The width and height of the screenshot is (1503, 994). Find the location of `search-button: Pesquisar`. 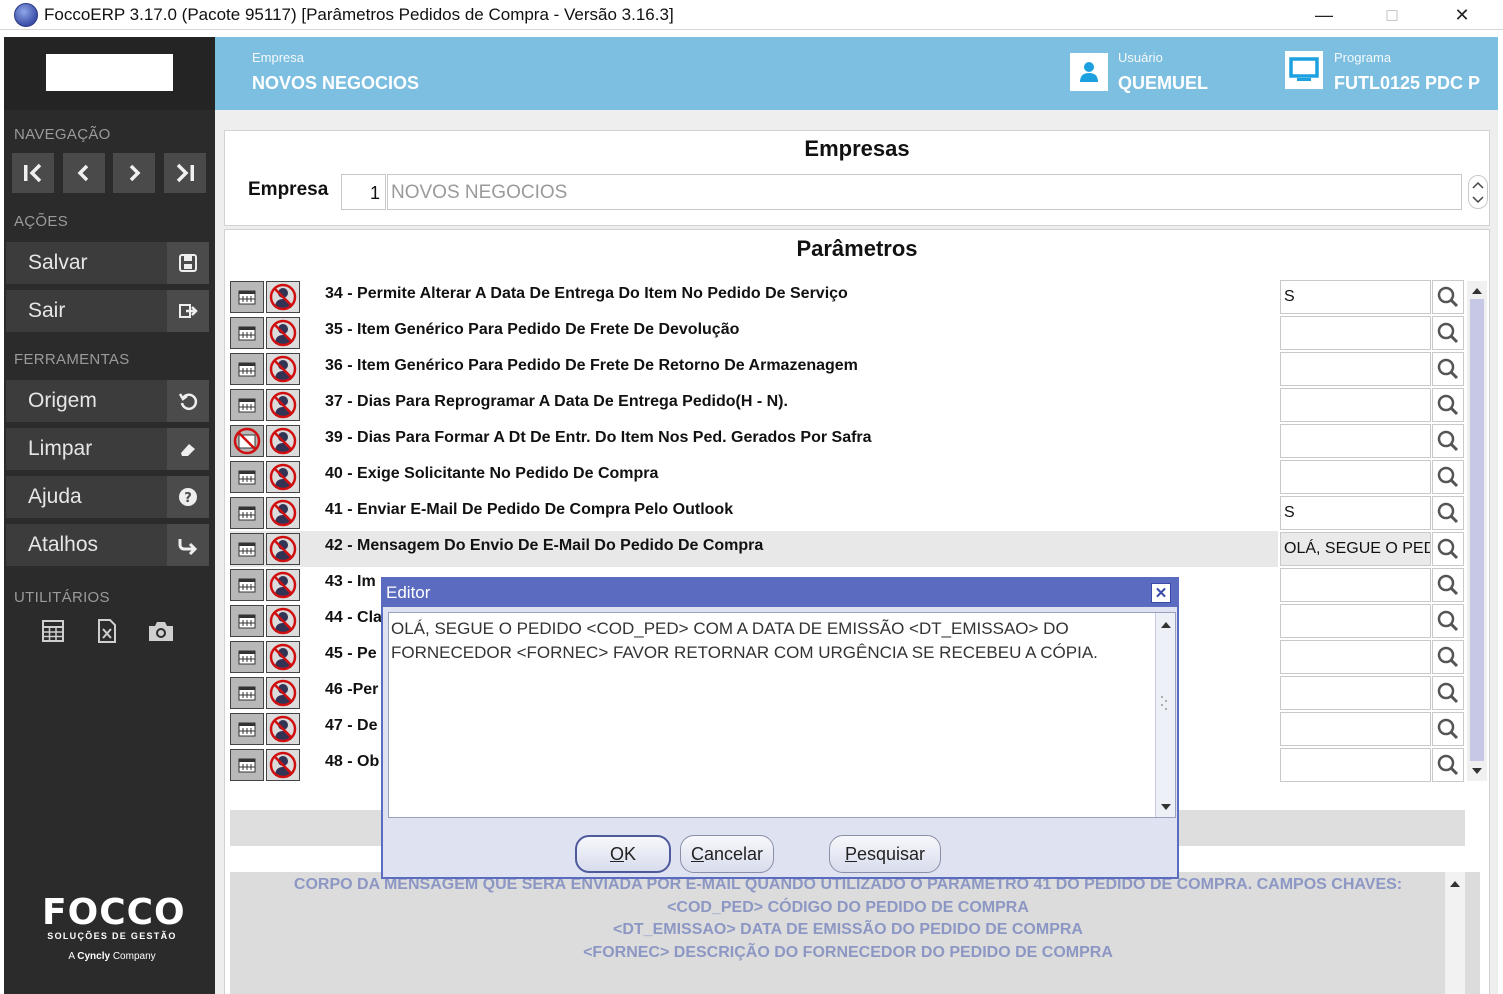

search-button: Pesquisar is located at coordinates (885, 854).